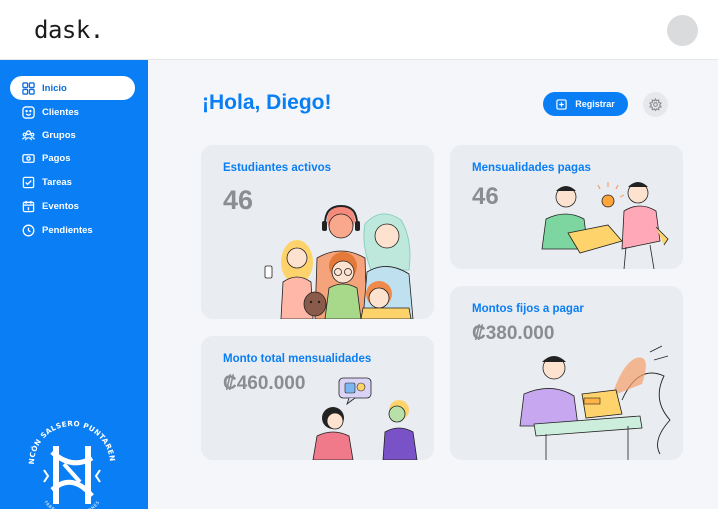  I want to click on sidebar-item-grupos: Grupos, so click(72, 135).